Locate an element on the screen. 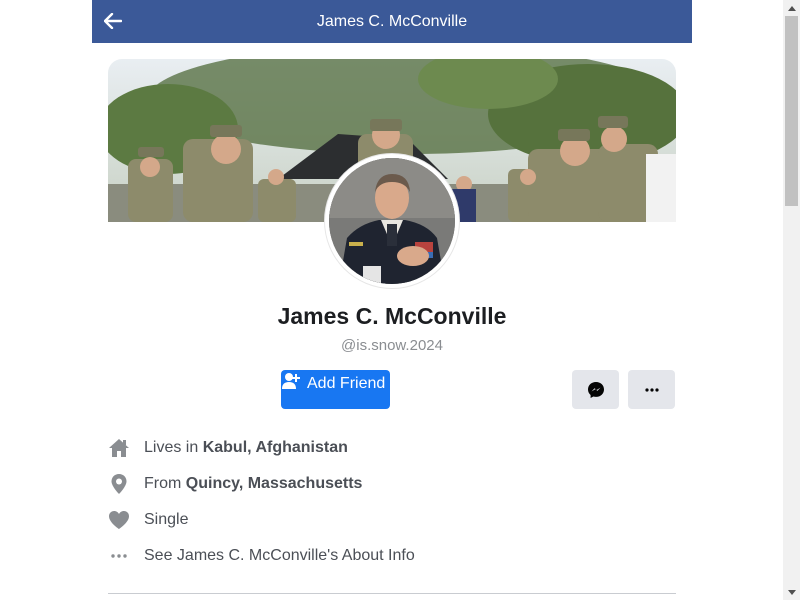 The height and width of the screenshot is (600, 800). scrollbar-thumb is located at coordinates (791, 111).